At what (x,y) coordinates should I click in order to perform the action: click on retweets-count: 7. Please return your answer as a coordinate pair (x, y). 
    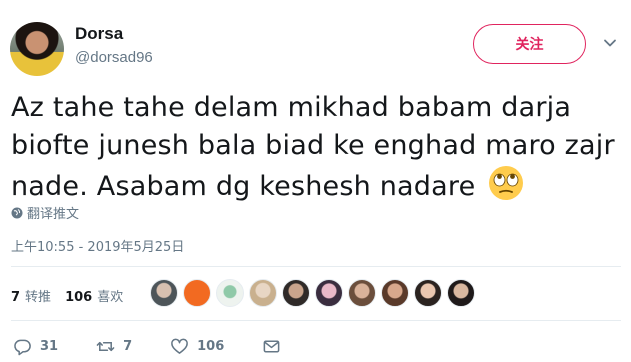
    Looking at the image, I should click on (16, 297).